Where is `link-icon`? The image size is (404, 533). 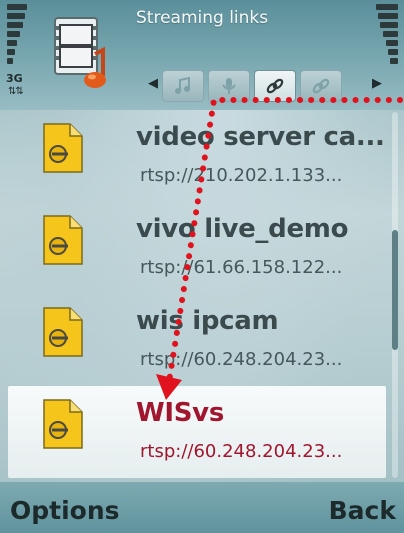
link-icon is located at coordinates (275, 86).